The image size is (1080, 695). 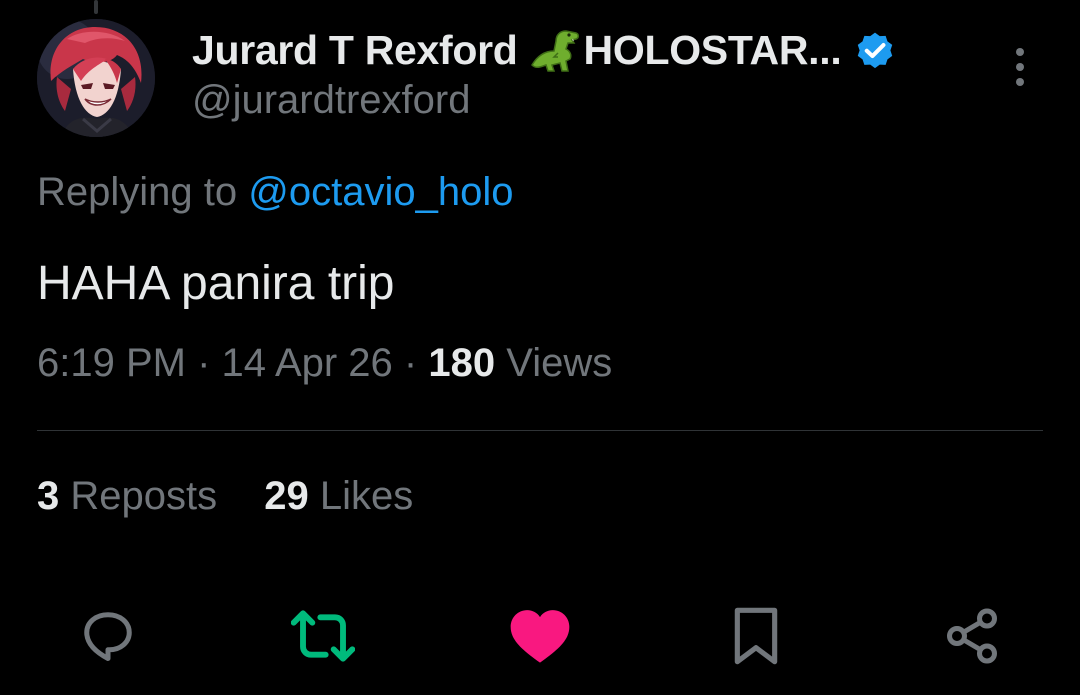 I want to click on more-vertical-icon, so click(x=1020, y=67).